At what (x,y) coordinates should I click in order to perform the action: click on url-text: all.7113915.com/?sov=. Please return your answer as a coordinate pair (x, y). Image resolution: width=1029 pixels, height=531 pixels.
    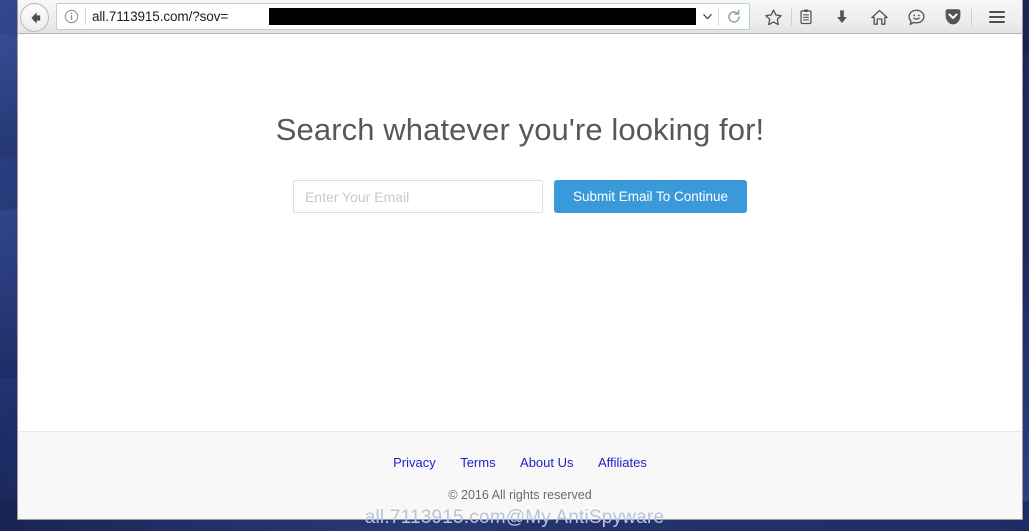
    Looking at the image, I should click on (160, 16).